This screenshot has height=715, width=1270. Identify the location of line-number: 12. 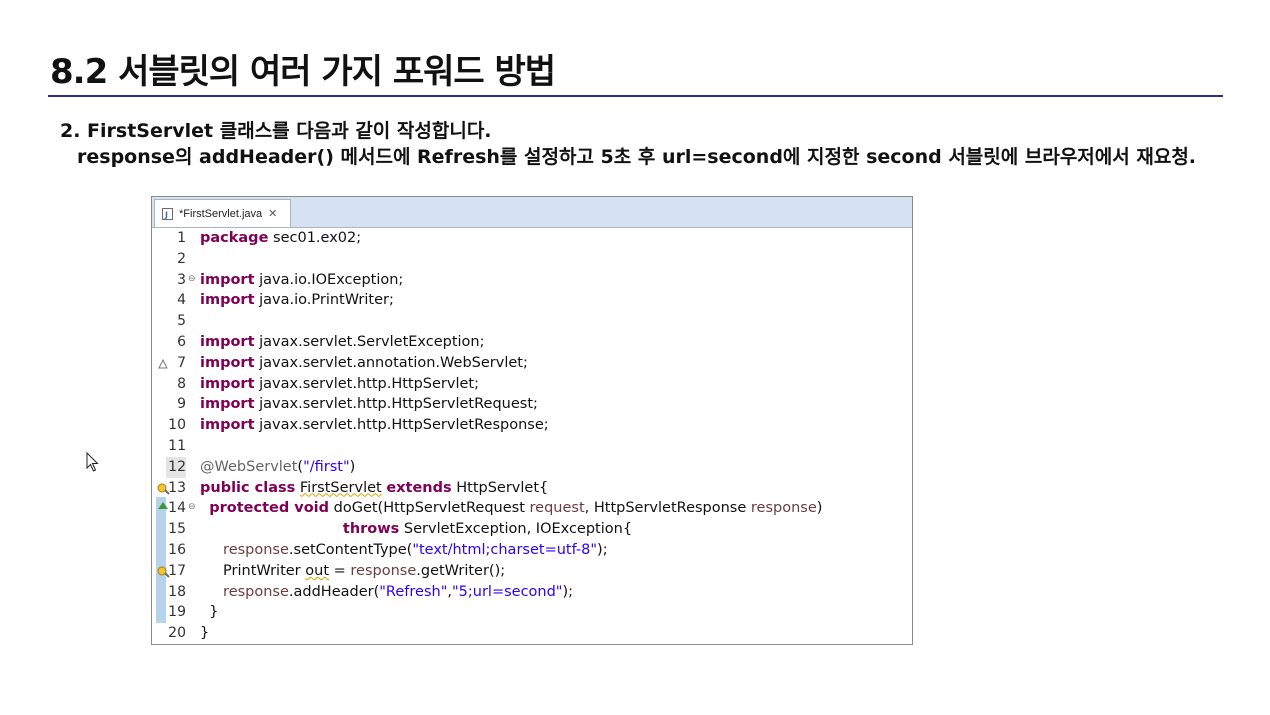
(176, 467).